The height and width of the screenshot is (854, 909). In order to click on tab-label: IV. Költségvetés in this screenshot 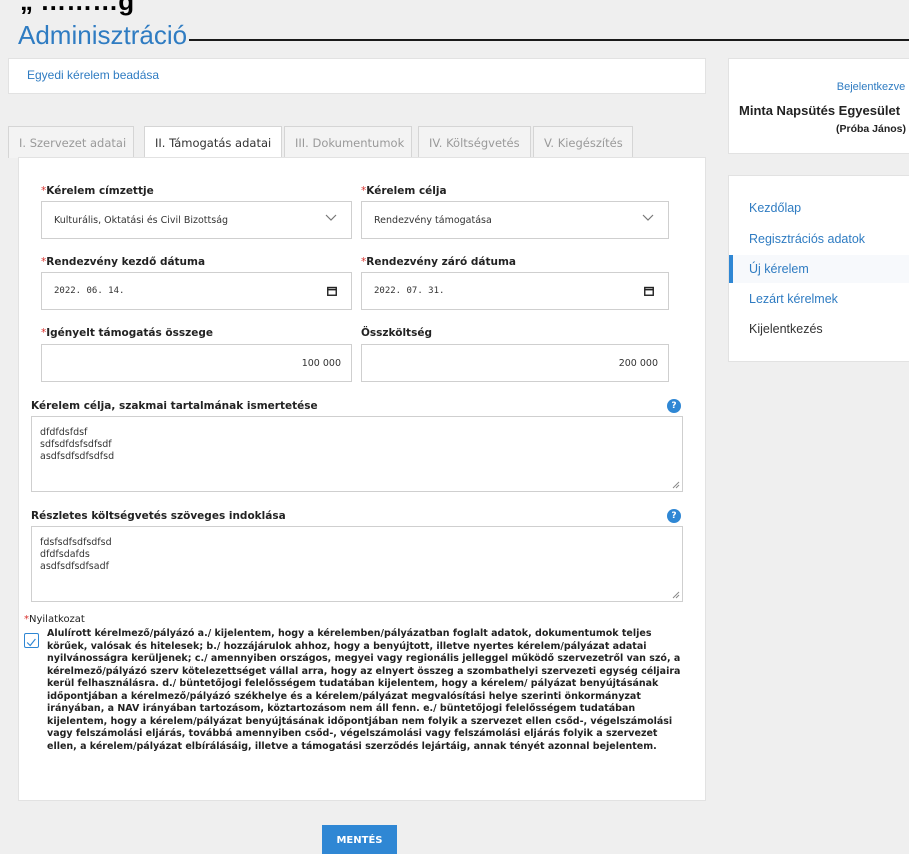, I will do `click(474, 143)`.